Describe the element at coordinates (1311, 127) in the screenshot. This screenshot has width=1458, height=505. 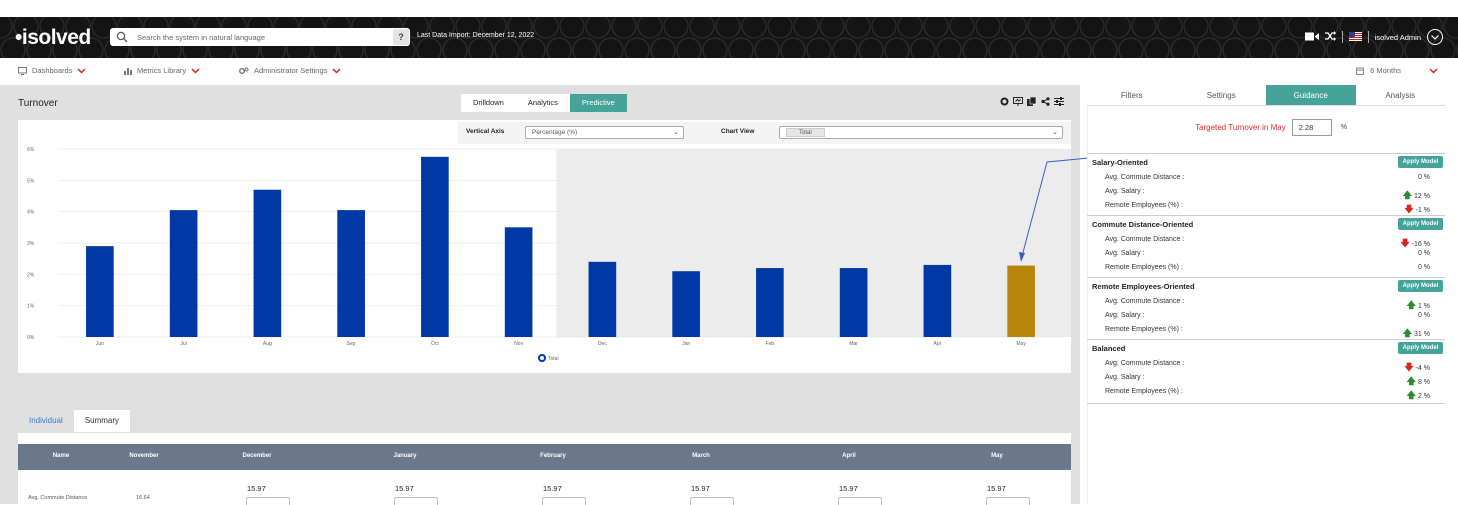
I see `target-input: 2.28` at that location.